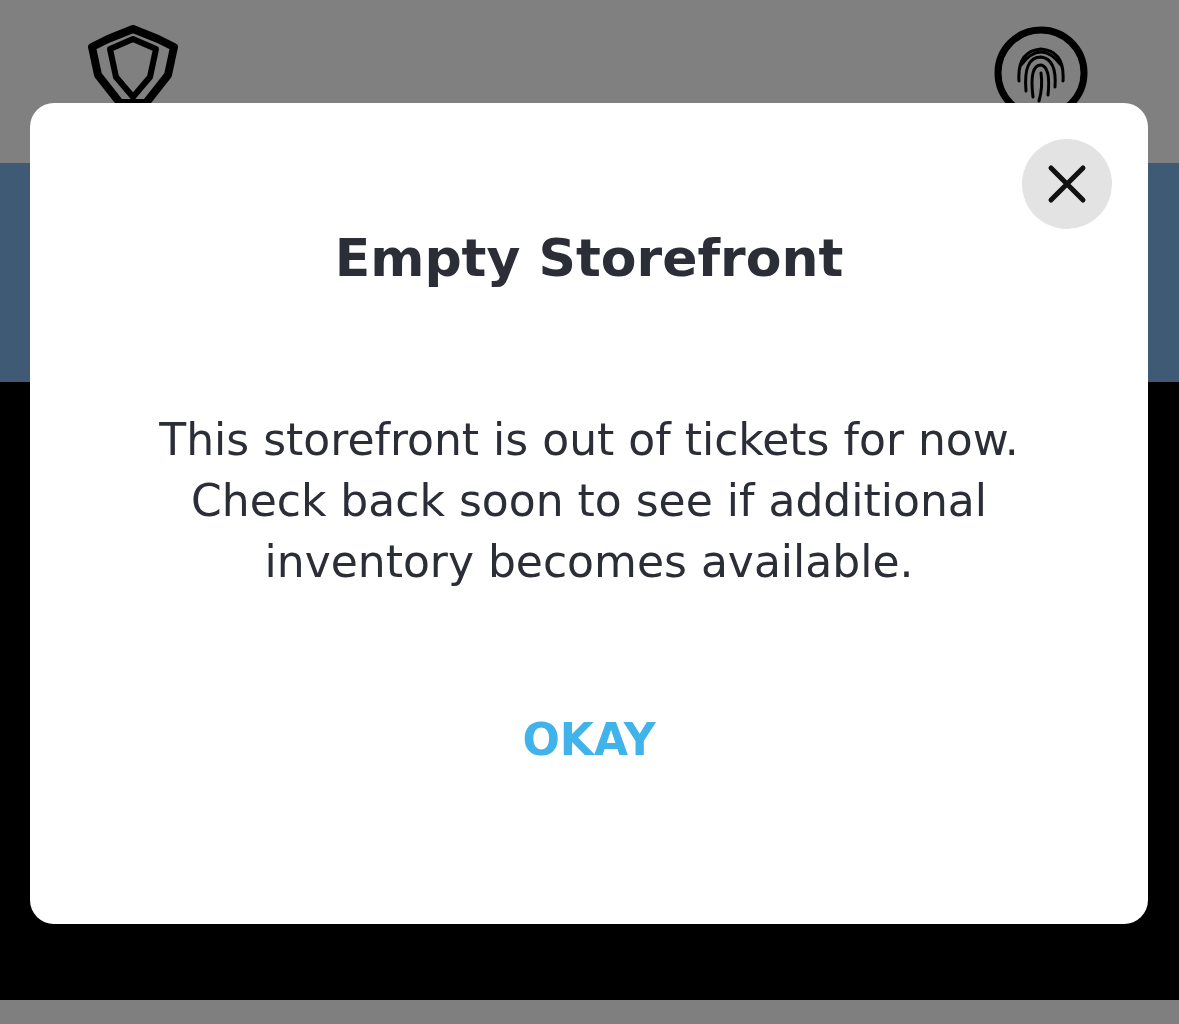 This screenshot has width=1179, height=1024. What do you see at coordinates (589, 501) in the screenshot?
I see `dialog-message: This storefront is out of tickets for now. Check back soon to see if additional inventory becomes available.` at bounding box center [589, 501].